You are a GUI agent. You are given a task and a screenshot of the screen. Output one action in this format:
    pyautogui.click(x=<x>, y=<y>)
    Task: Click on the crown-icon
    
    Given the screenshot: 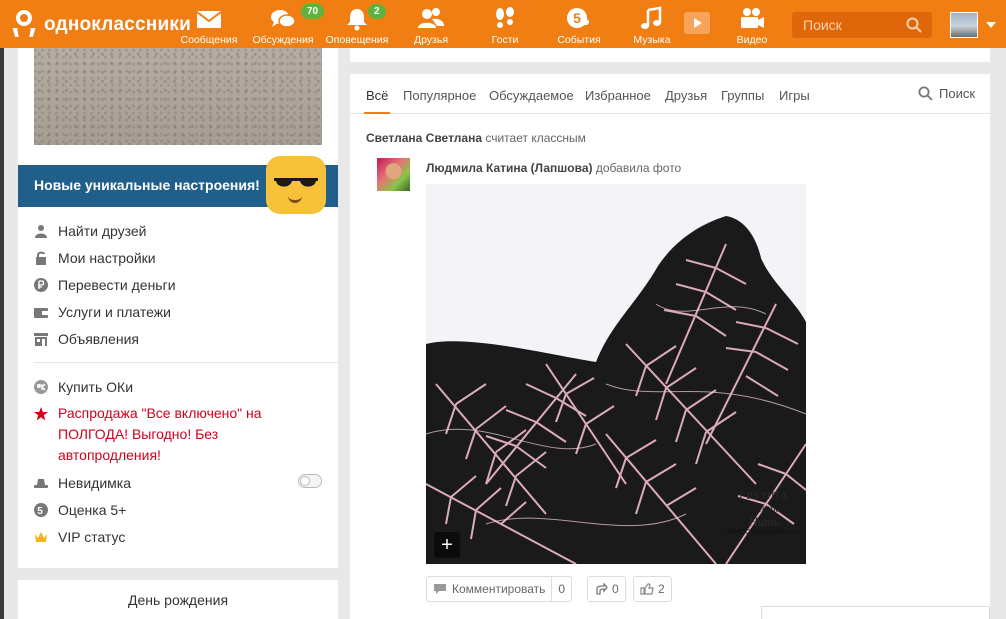 What is the action you would take?
    pyautogui.click(x=41, y=537)
    